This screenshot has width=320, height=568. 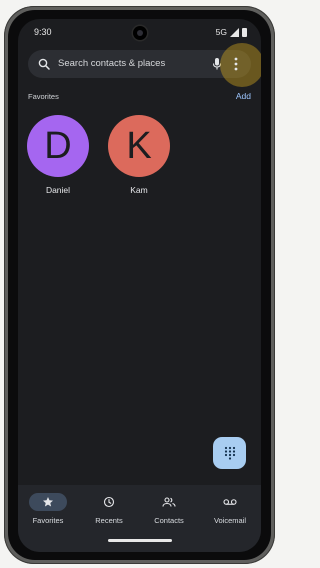 I want to click on avatar: D, so click(x=58, y=146).